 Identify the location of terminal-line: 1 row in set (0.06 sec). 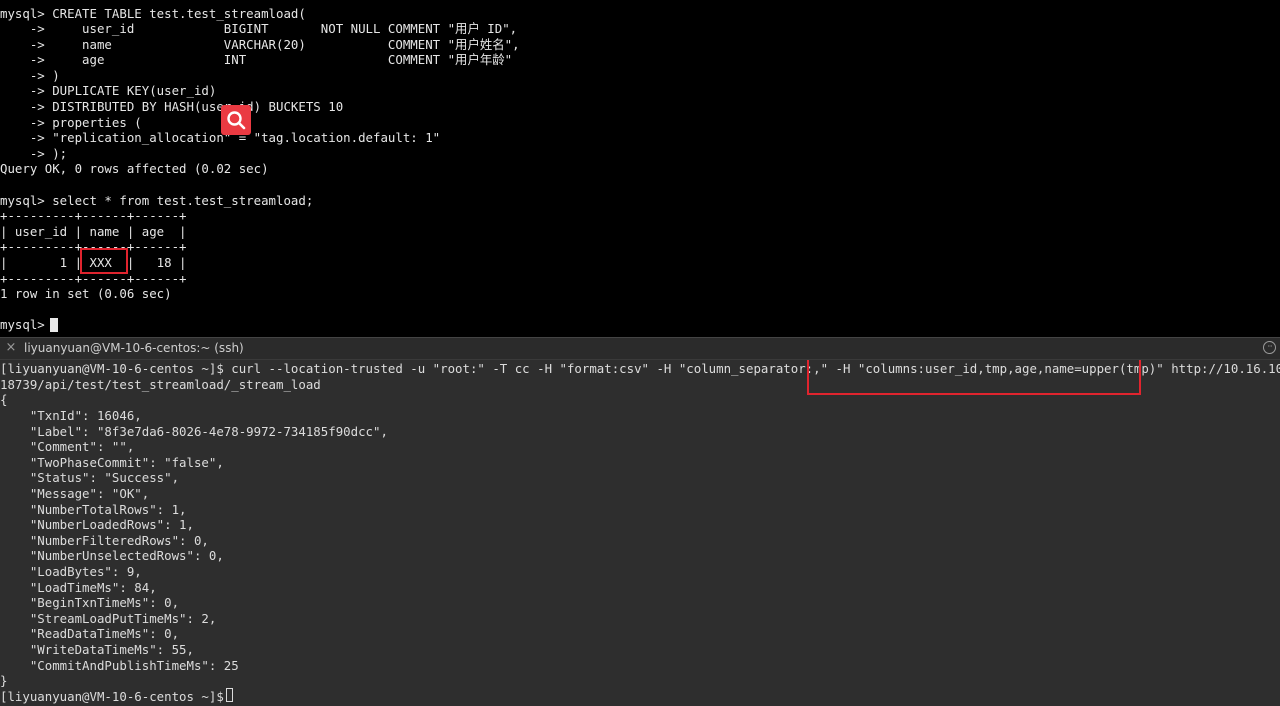
(86, 293).